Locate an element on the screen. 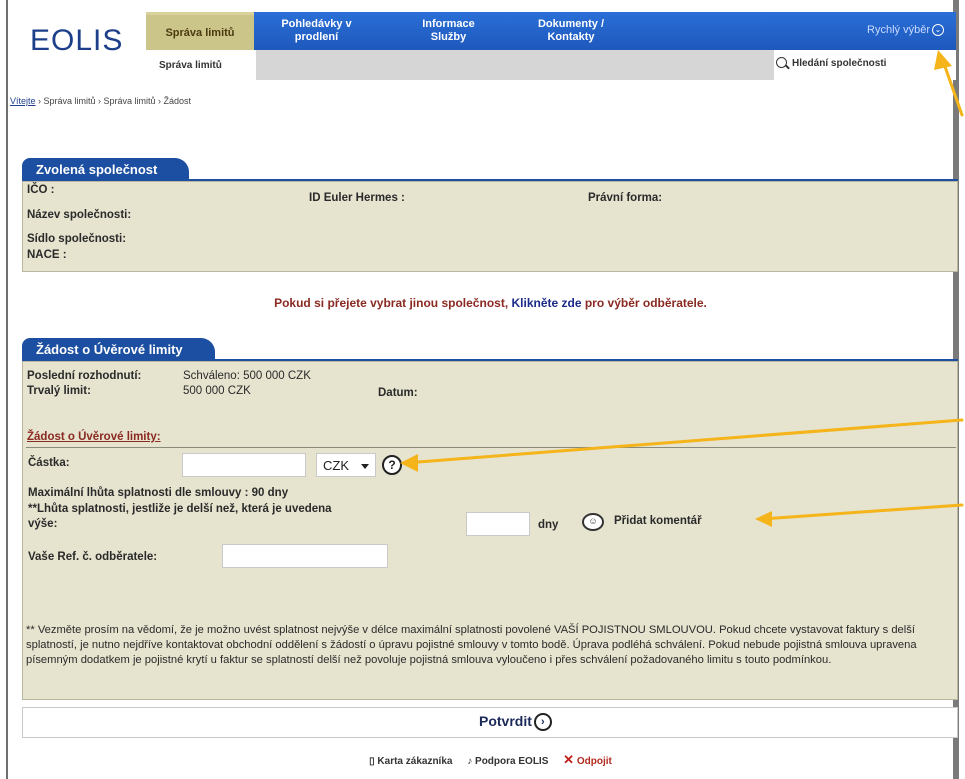 The image size is (965, 779). term-label-line2: výše: is located at coordinates (43, 524).